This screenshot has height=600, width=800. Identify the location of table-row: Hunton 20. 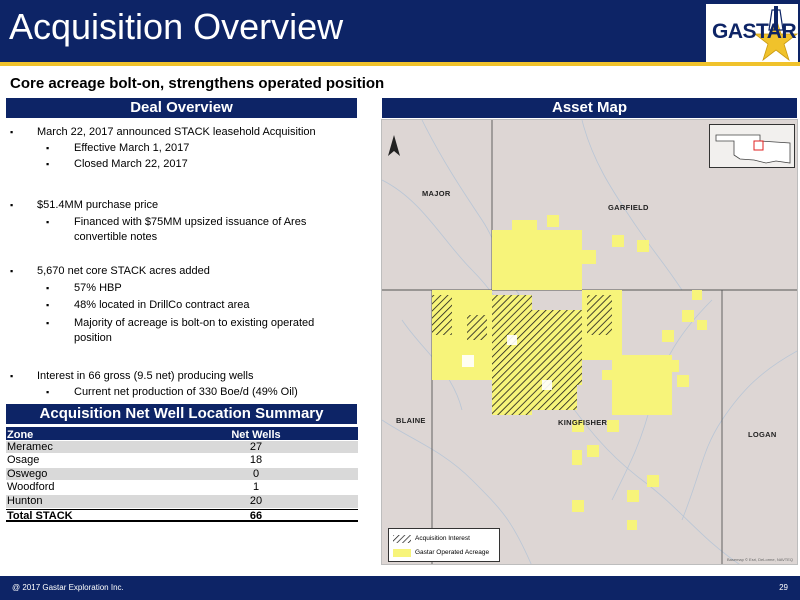
(182, 501).